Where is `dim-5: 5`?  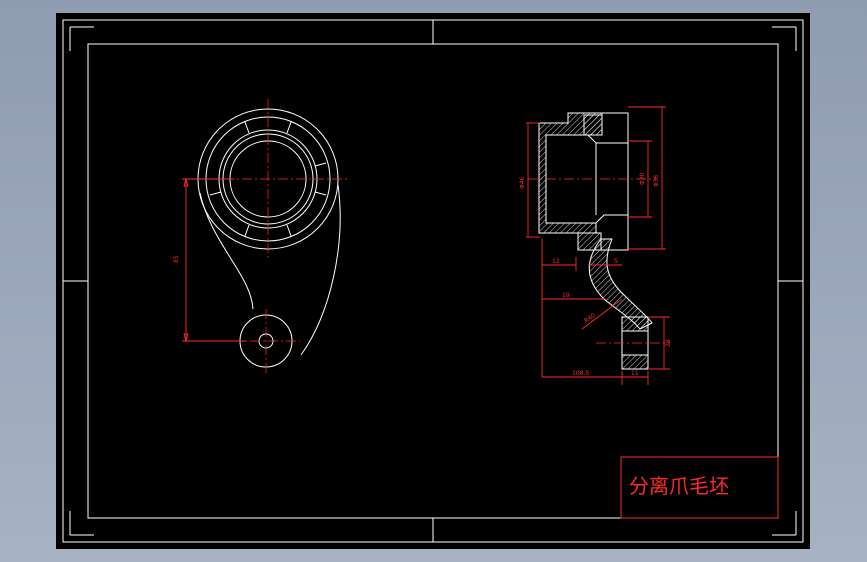
dim-5: 5 is located at coordinates (616, 261).